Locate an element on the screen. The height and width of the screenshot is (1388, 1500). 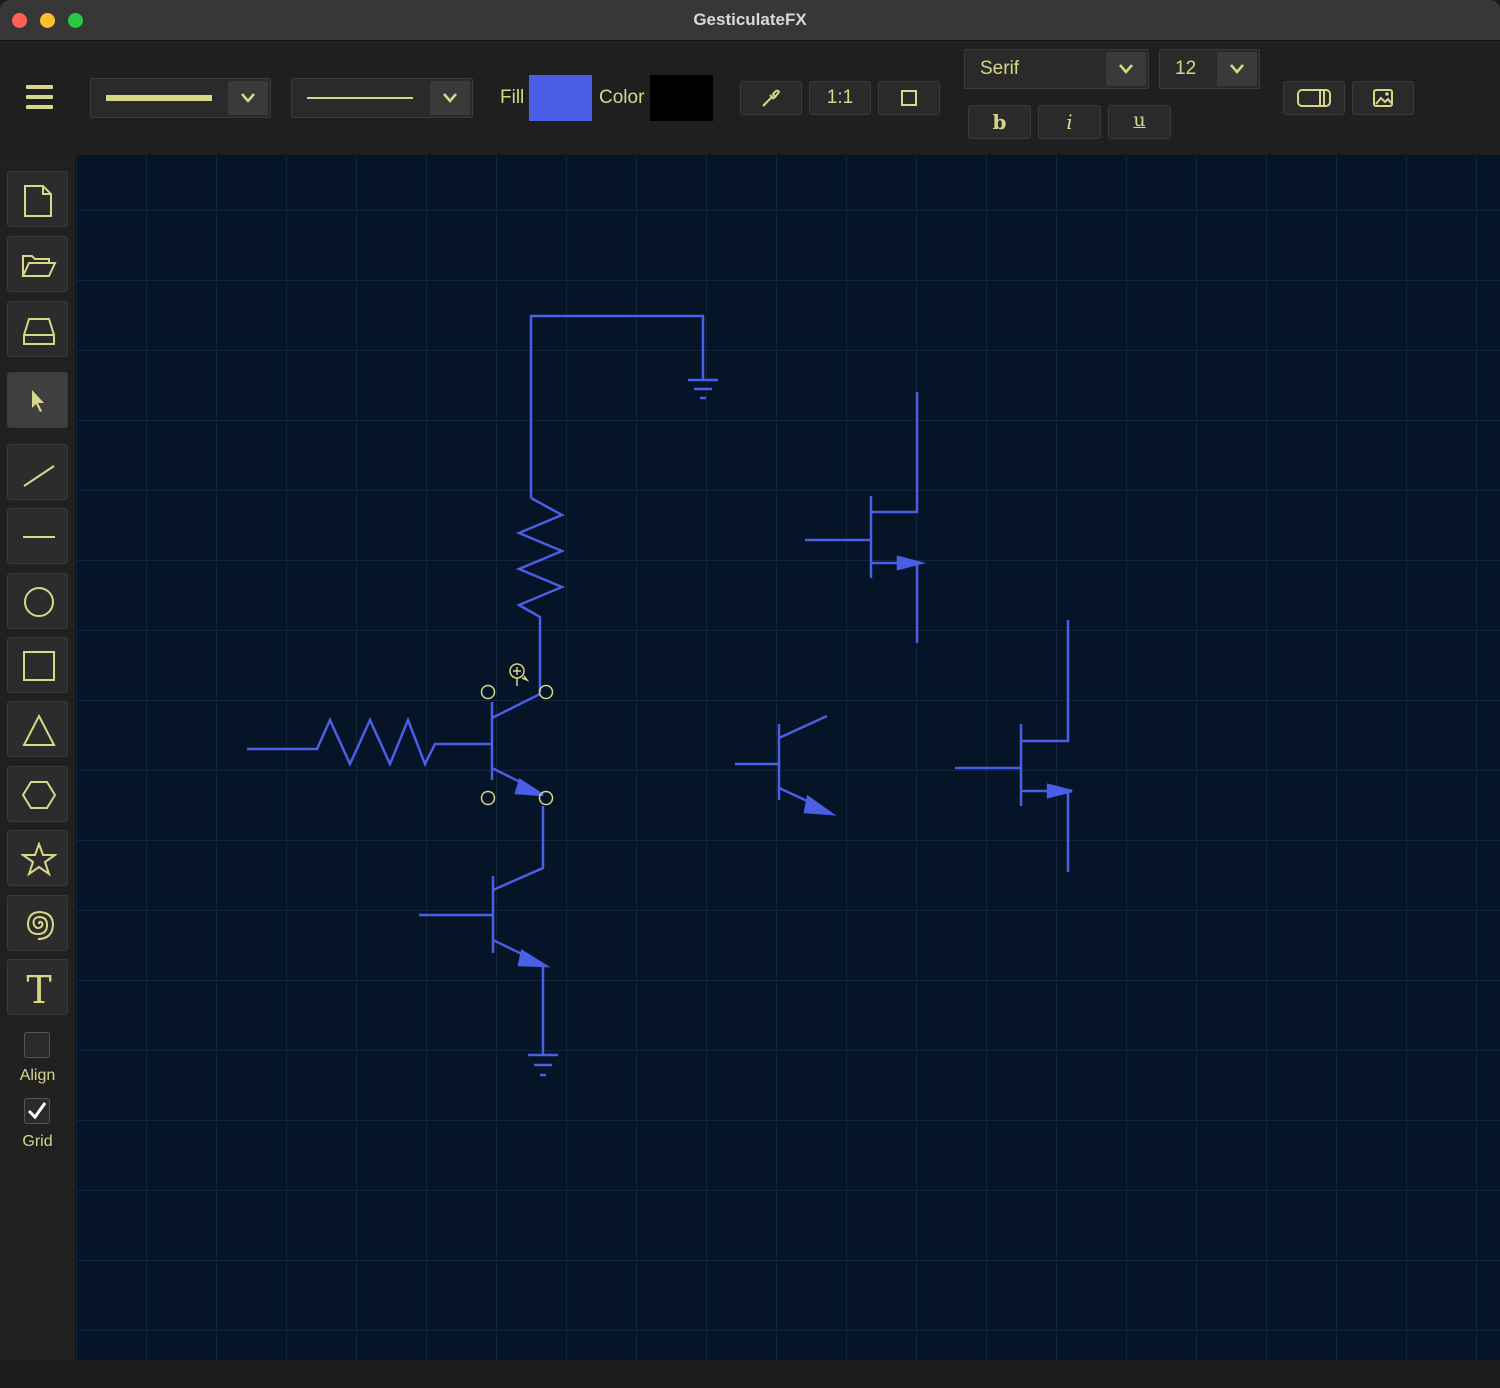
line-style-select is located at coordinates (382, 98).